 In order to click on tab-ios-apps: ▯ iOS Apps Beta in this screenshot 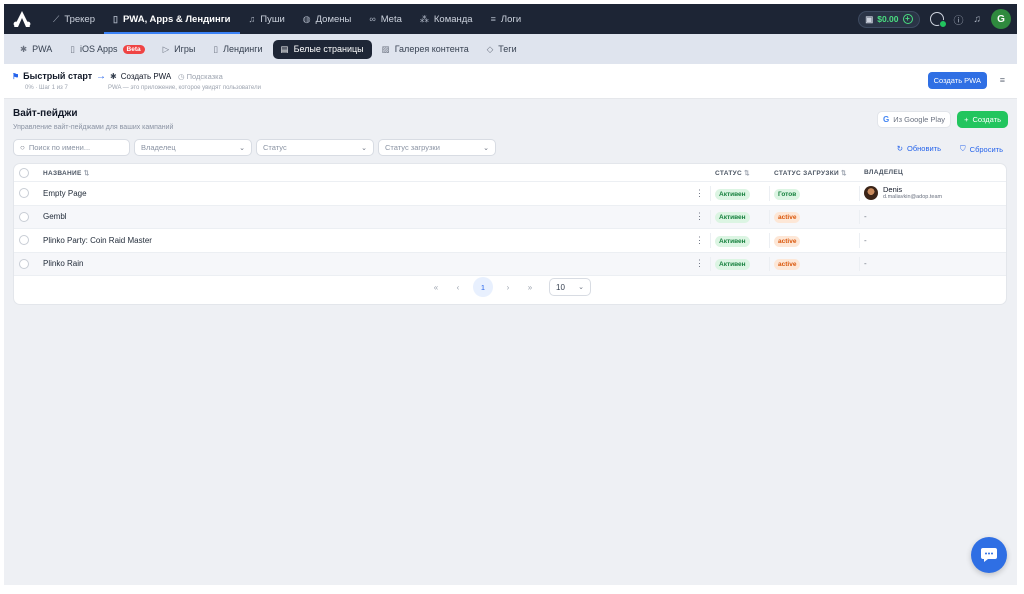, I will do `click(107, 49)`.